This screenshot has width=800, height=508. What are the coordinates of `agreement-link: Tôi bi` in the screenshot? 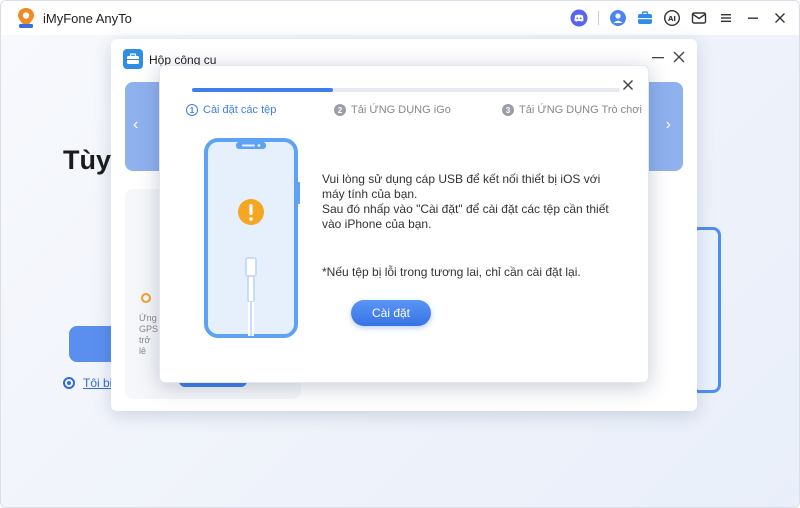 It's located at (98, 383).